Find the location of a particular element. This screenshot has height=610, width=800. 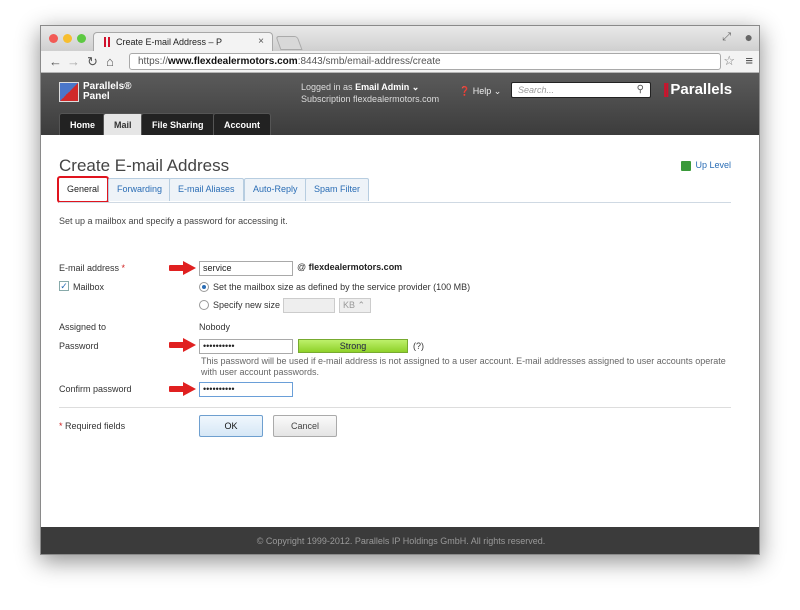

close-tab-icon: × is located at coordinates (261, 41).